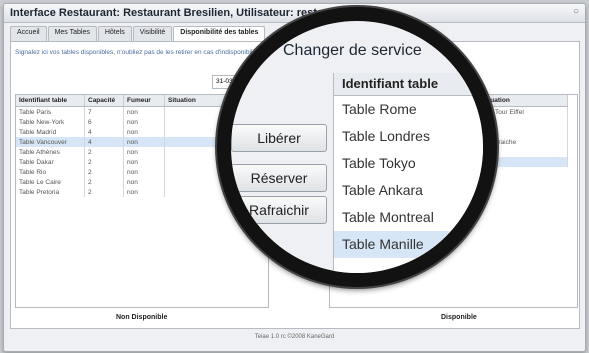 This screenshot has width=589, height=353. I want to click on magnified-title: Changer de service, so click(352, 50).